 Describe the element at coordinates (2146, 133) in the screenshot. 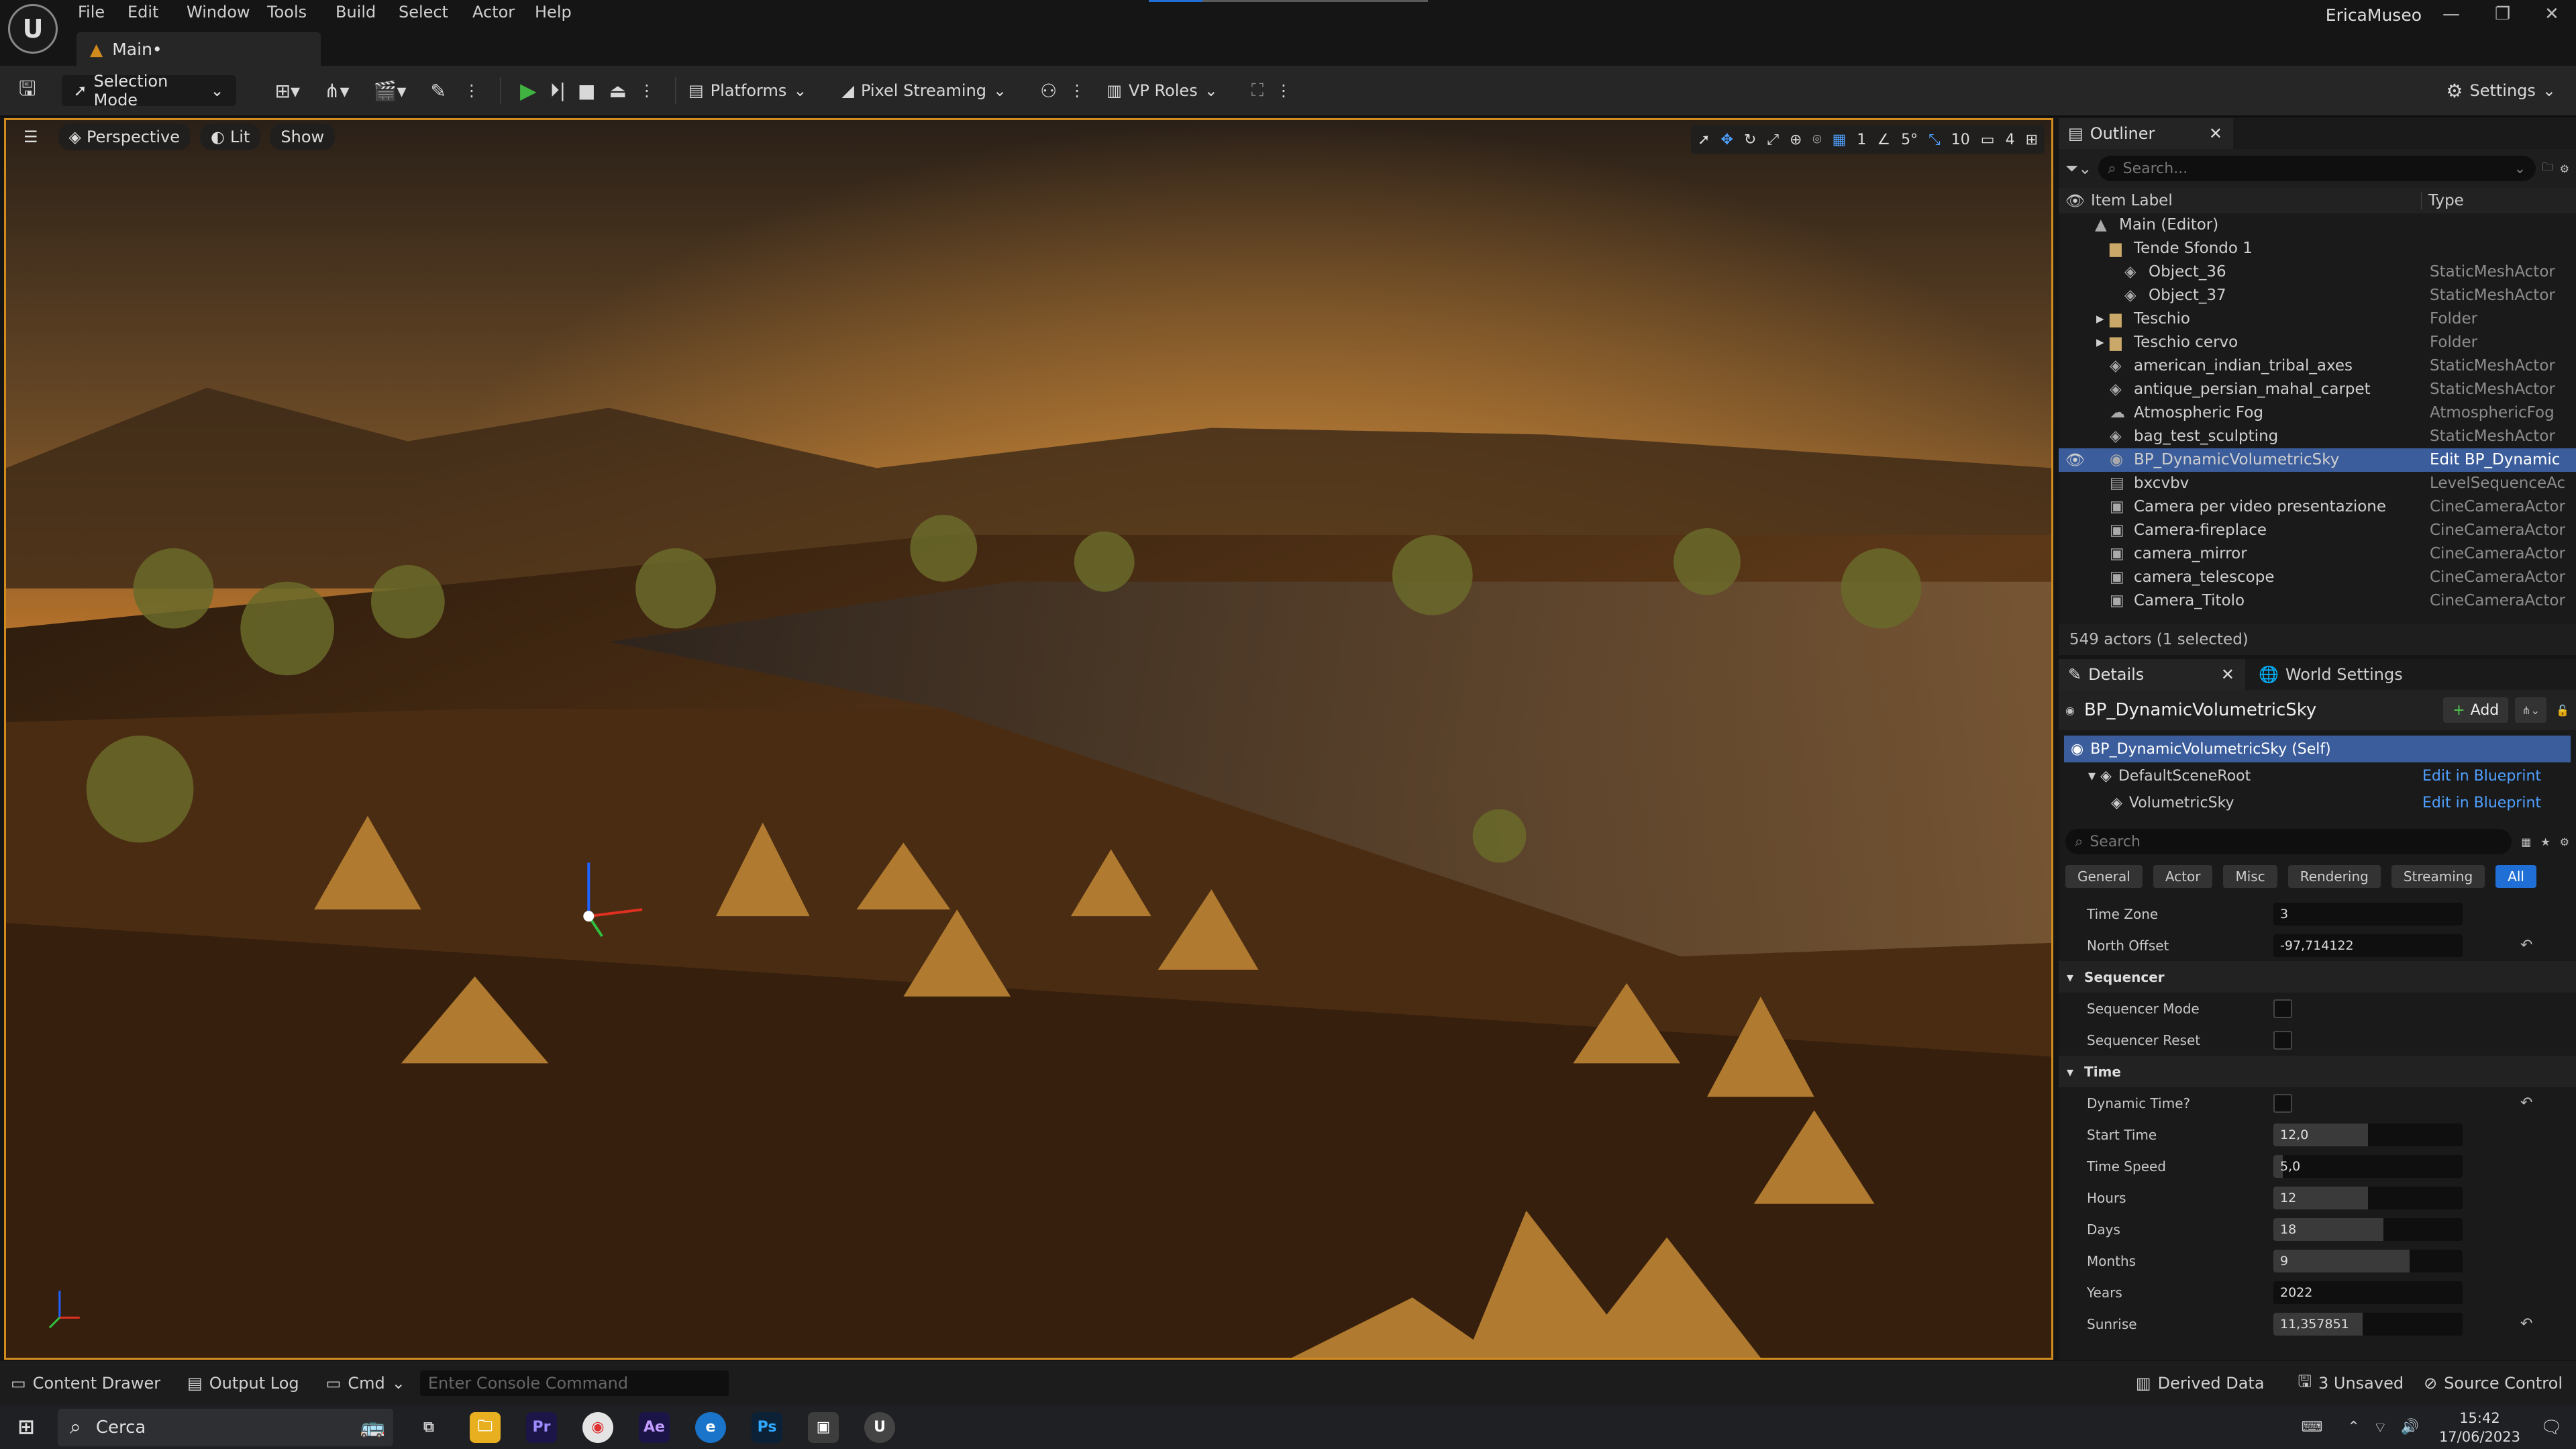

I see `tab-outliner: ▤ Outliner ✕` at that location.